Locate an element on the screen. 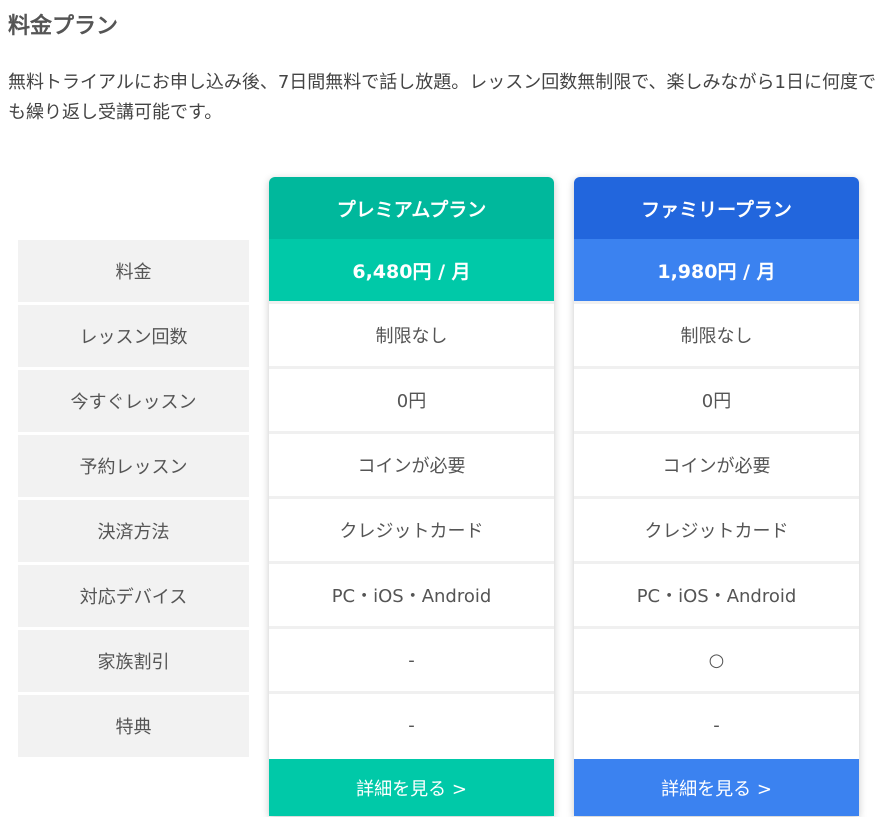  premium-details-button: 詳細を見る > is located at coordinates (411, 787).